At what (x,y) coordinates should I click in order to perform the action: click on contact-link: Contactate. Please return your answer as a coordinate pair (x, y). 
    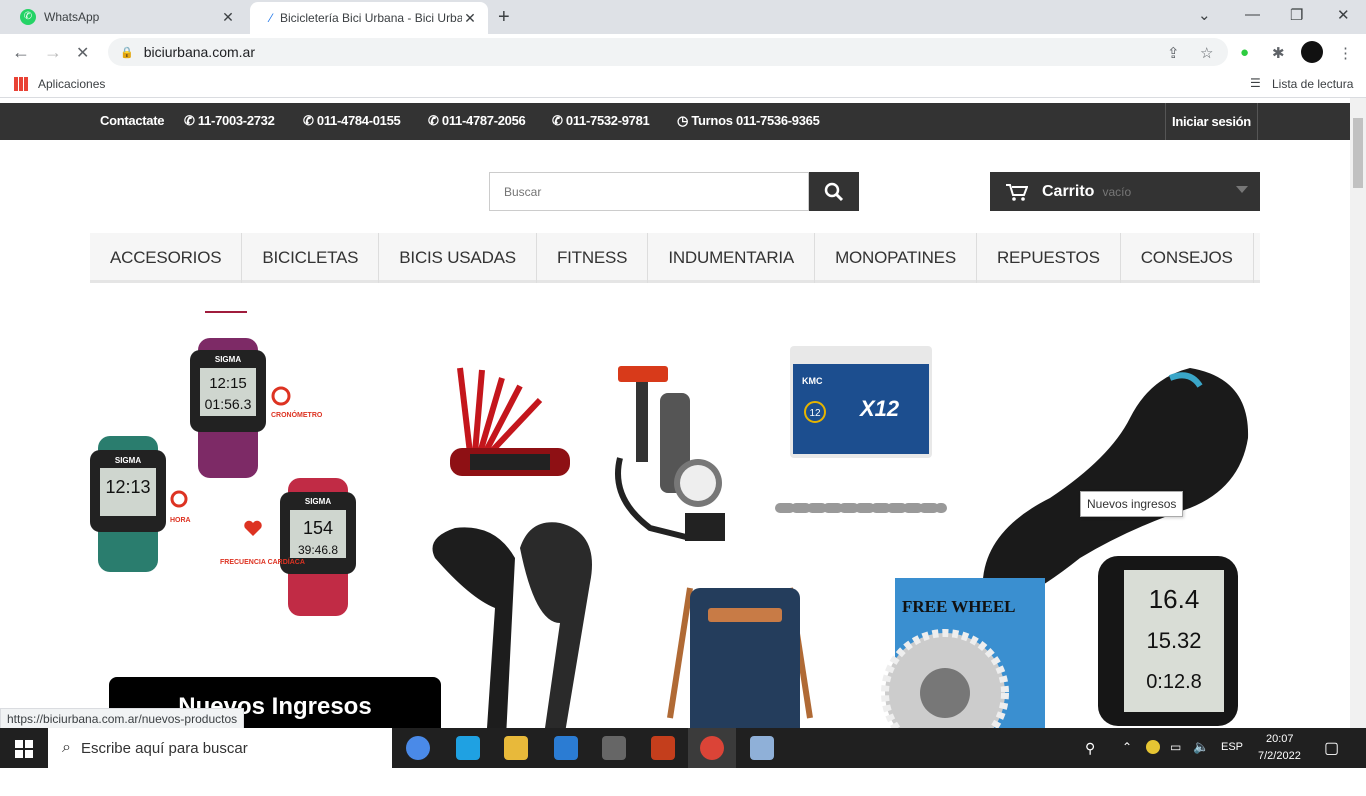
    Looking at the image, I should click on (132, 120).